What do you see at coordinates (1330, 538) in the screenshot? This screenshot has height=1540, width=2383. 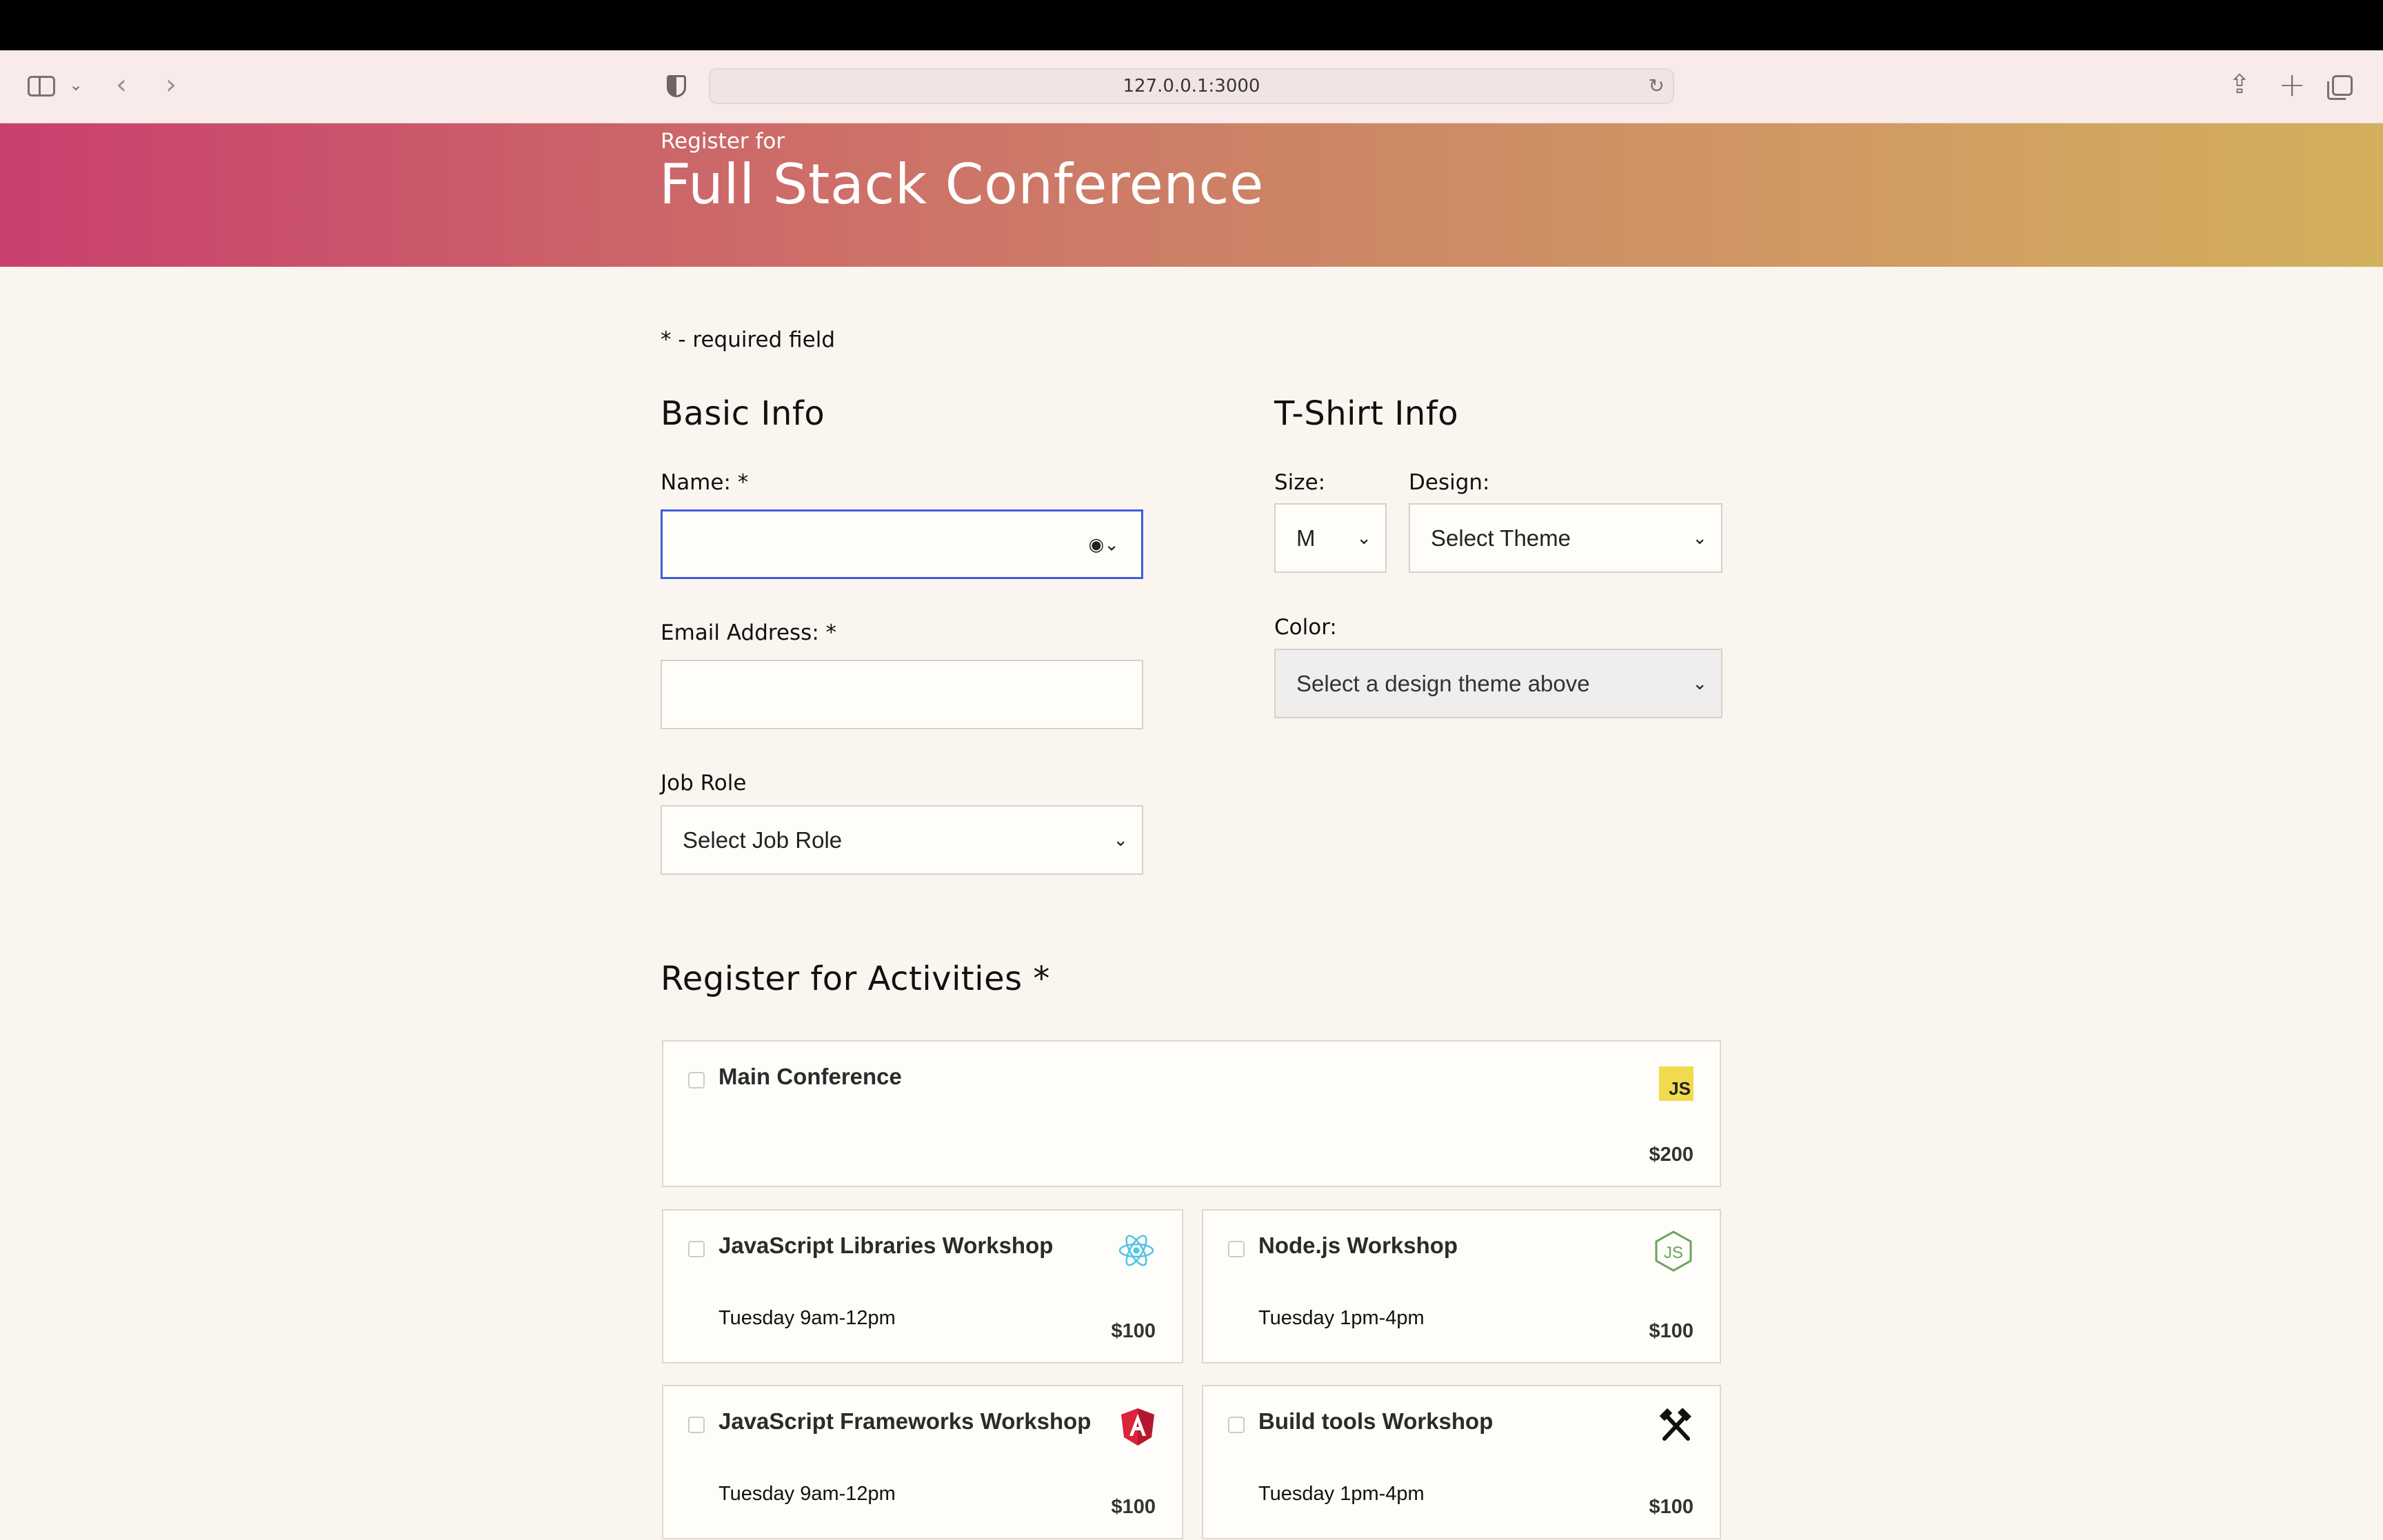 I see `size-select: M ⌄` at bounding box center [1330, 538].